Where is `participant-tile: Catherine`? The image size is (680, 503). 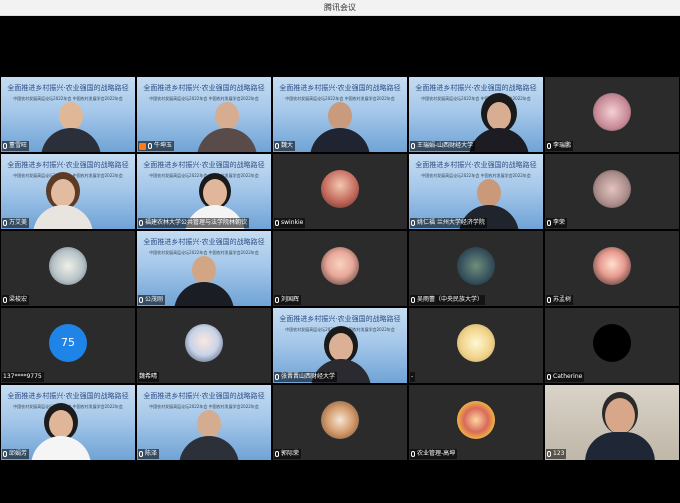
participant-tile: Catherine is located at coordinates (612, 345).